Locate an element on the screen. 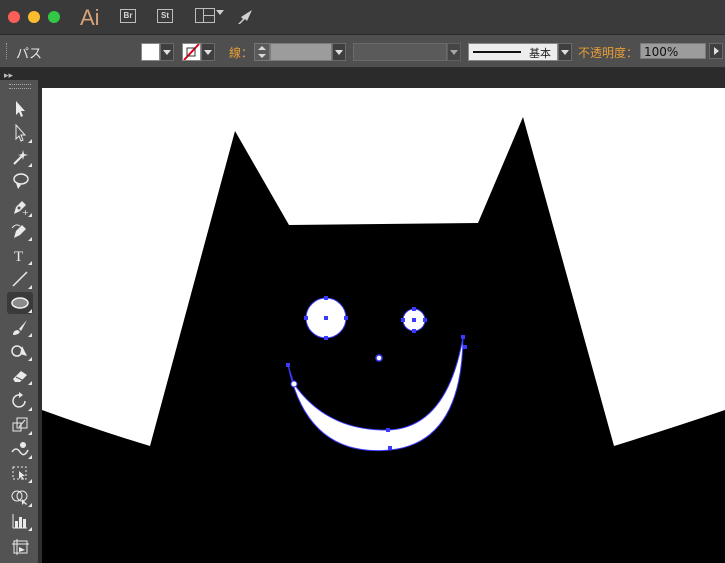 Image resolution: width=725 pixels, height=563 pixels. warp-tool is located at coordinates (20, 449).